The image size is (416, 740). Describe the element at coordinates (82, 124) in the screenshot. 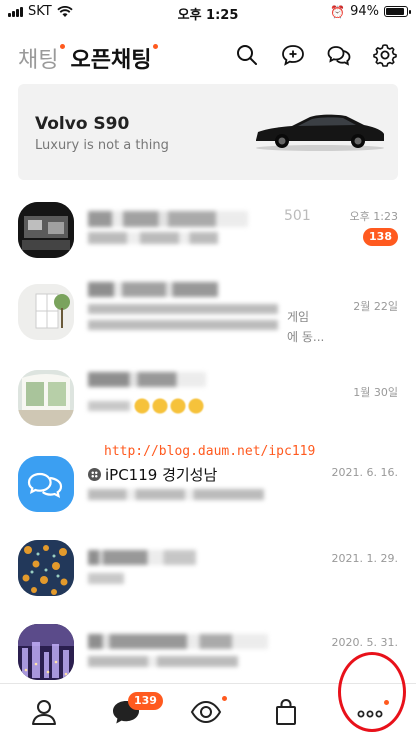

I see `ad-title: Volvo S90` at that location.